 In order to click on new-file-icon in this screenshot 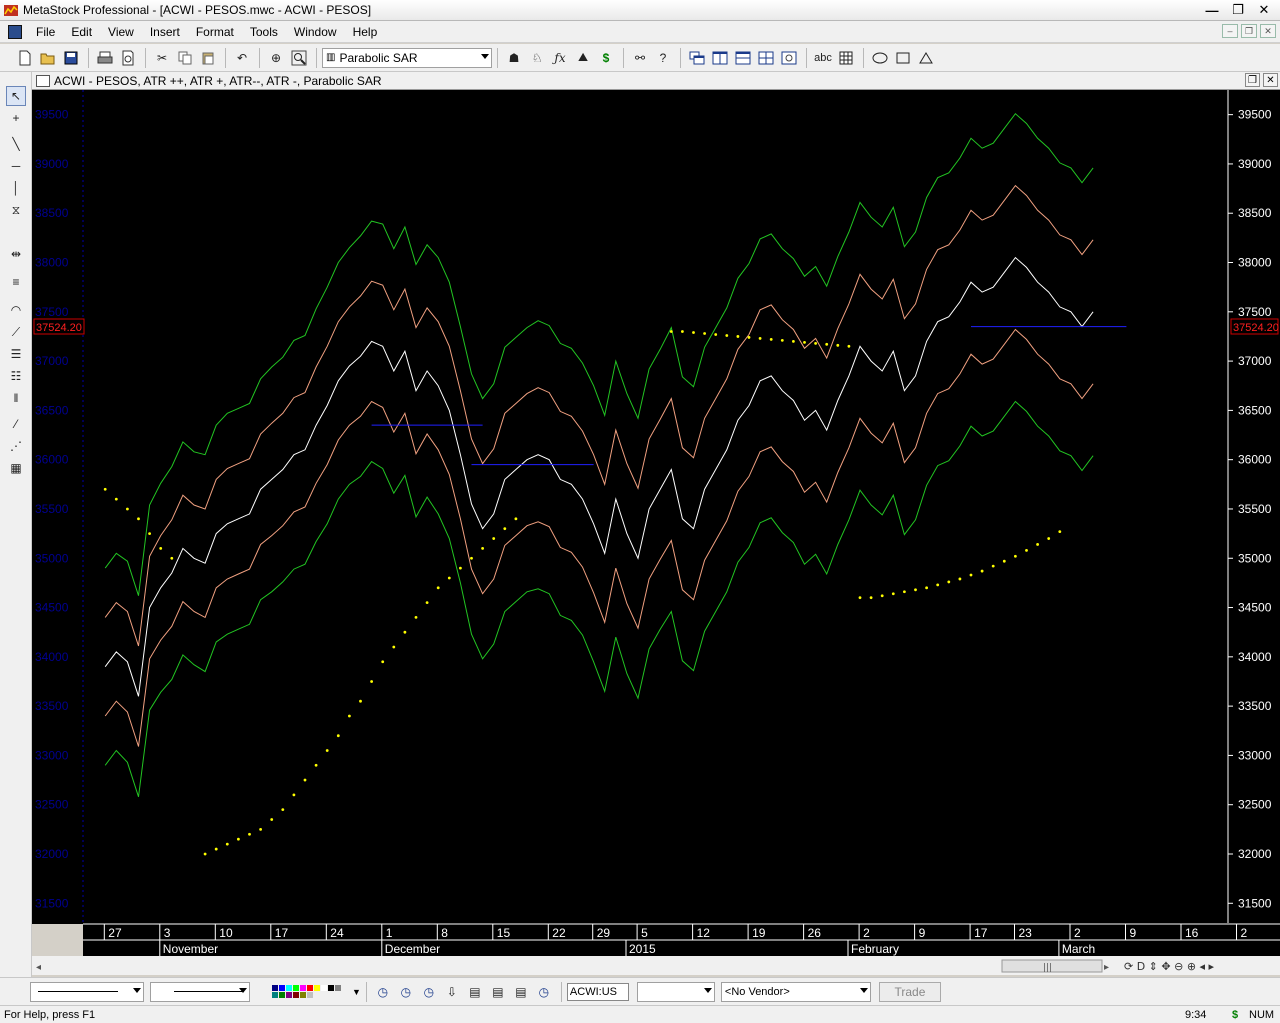, I will do `click(25, 58)`.